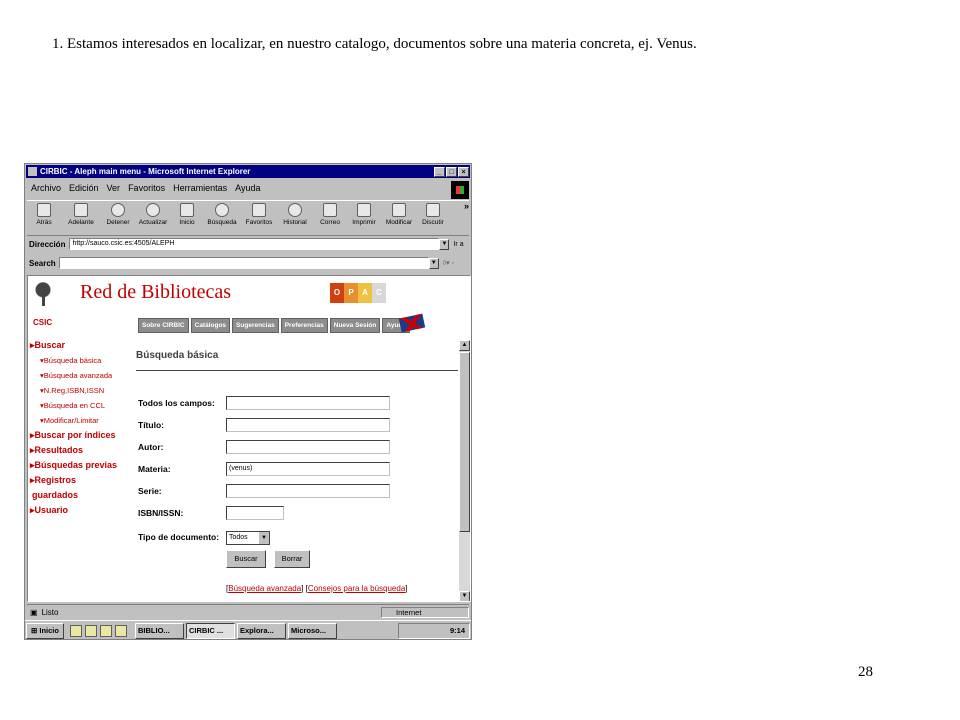  I want to click on opac-letter: A, so click(365, 293).